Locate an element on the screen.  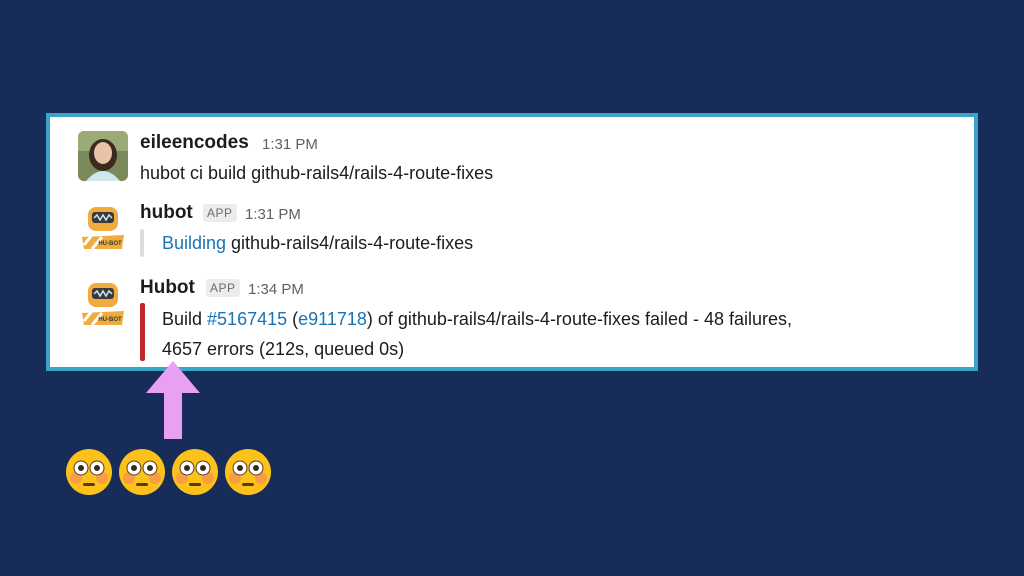
up-arrow-icon is located at coordinates (173, 400).